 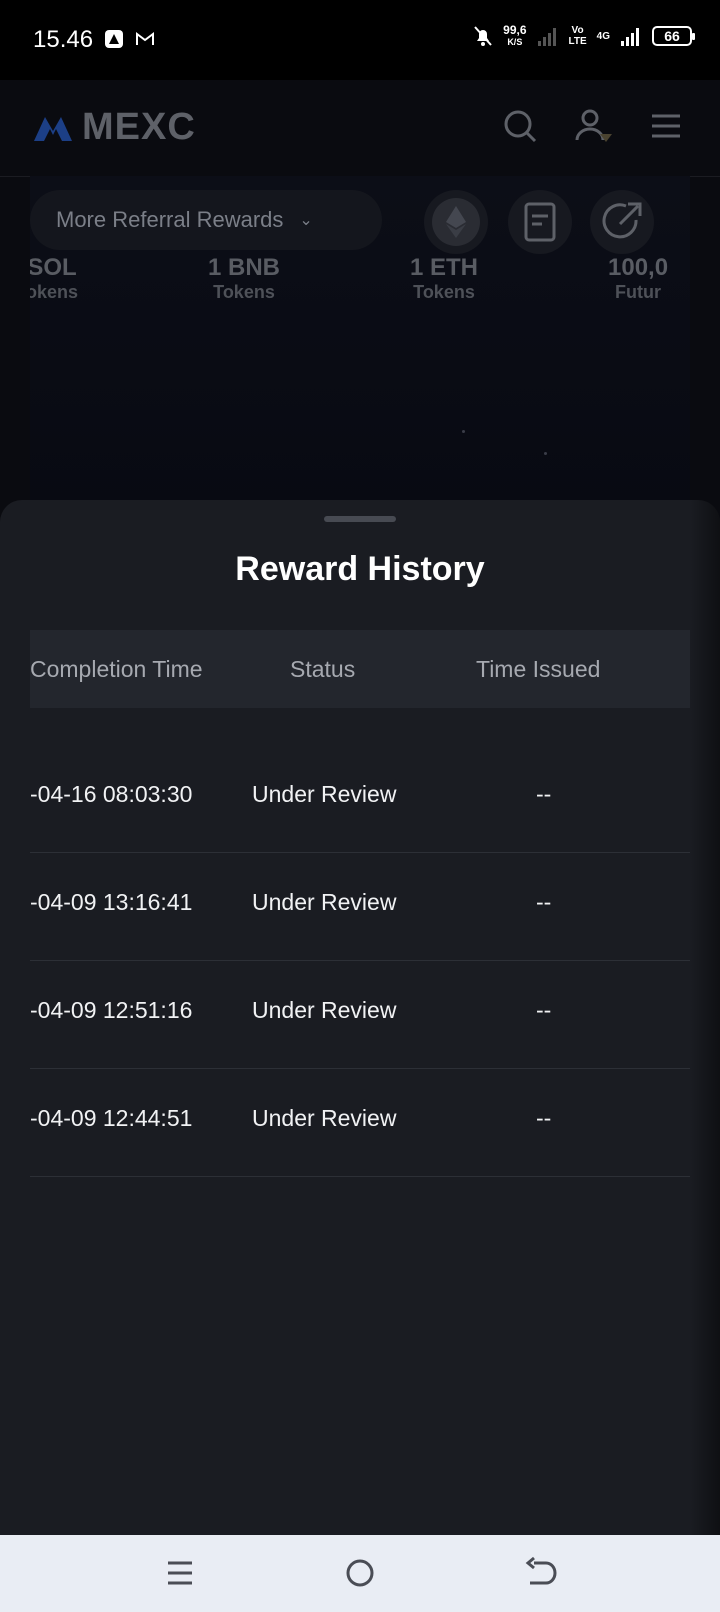 I want to click on table-row: -04-09 13:16:41 Under Review --, so click(x=360, y=907).